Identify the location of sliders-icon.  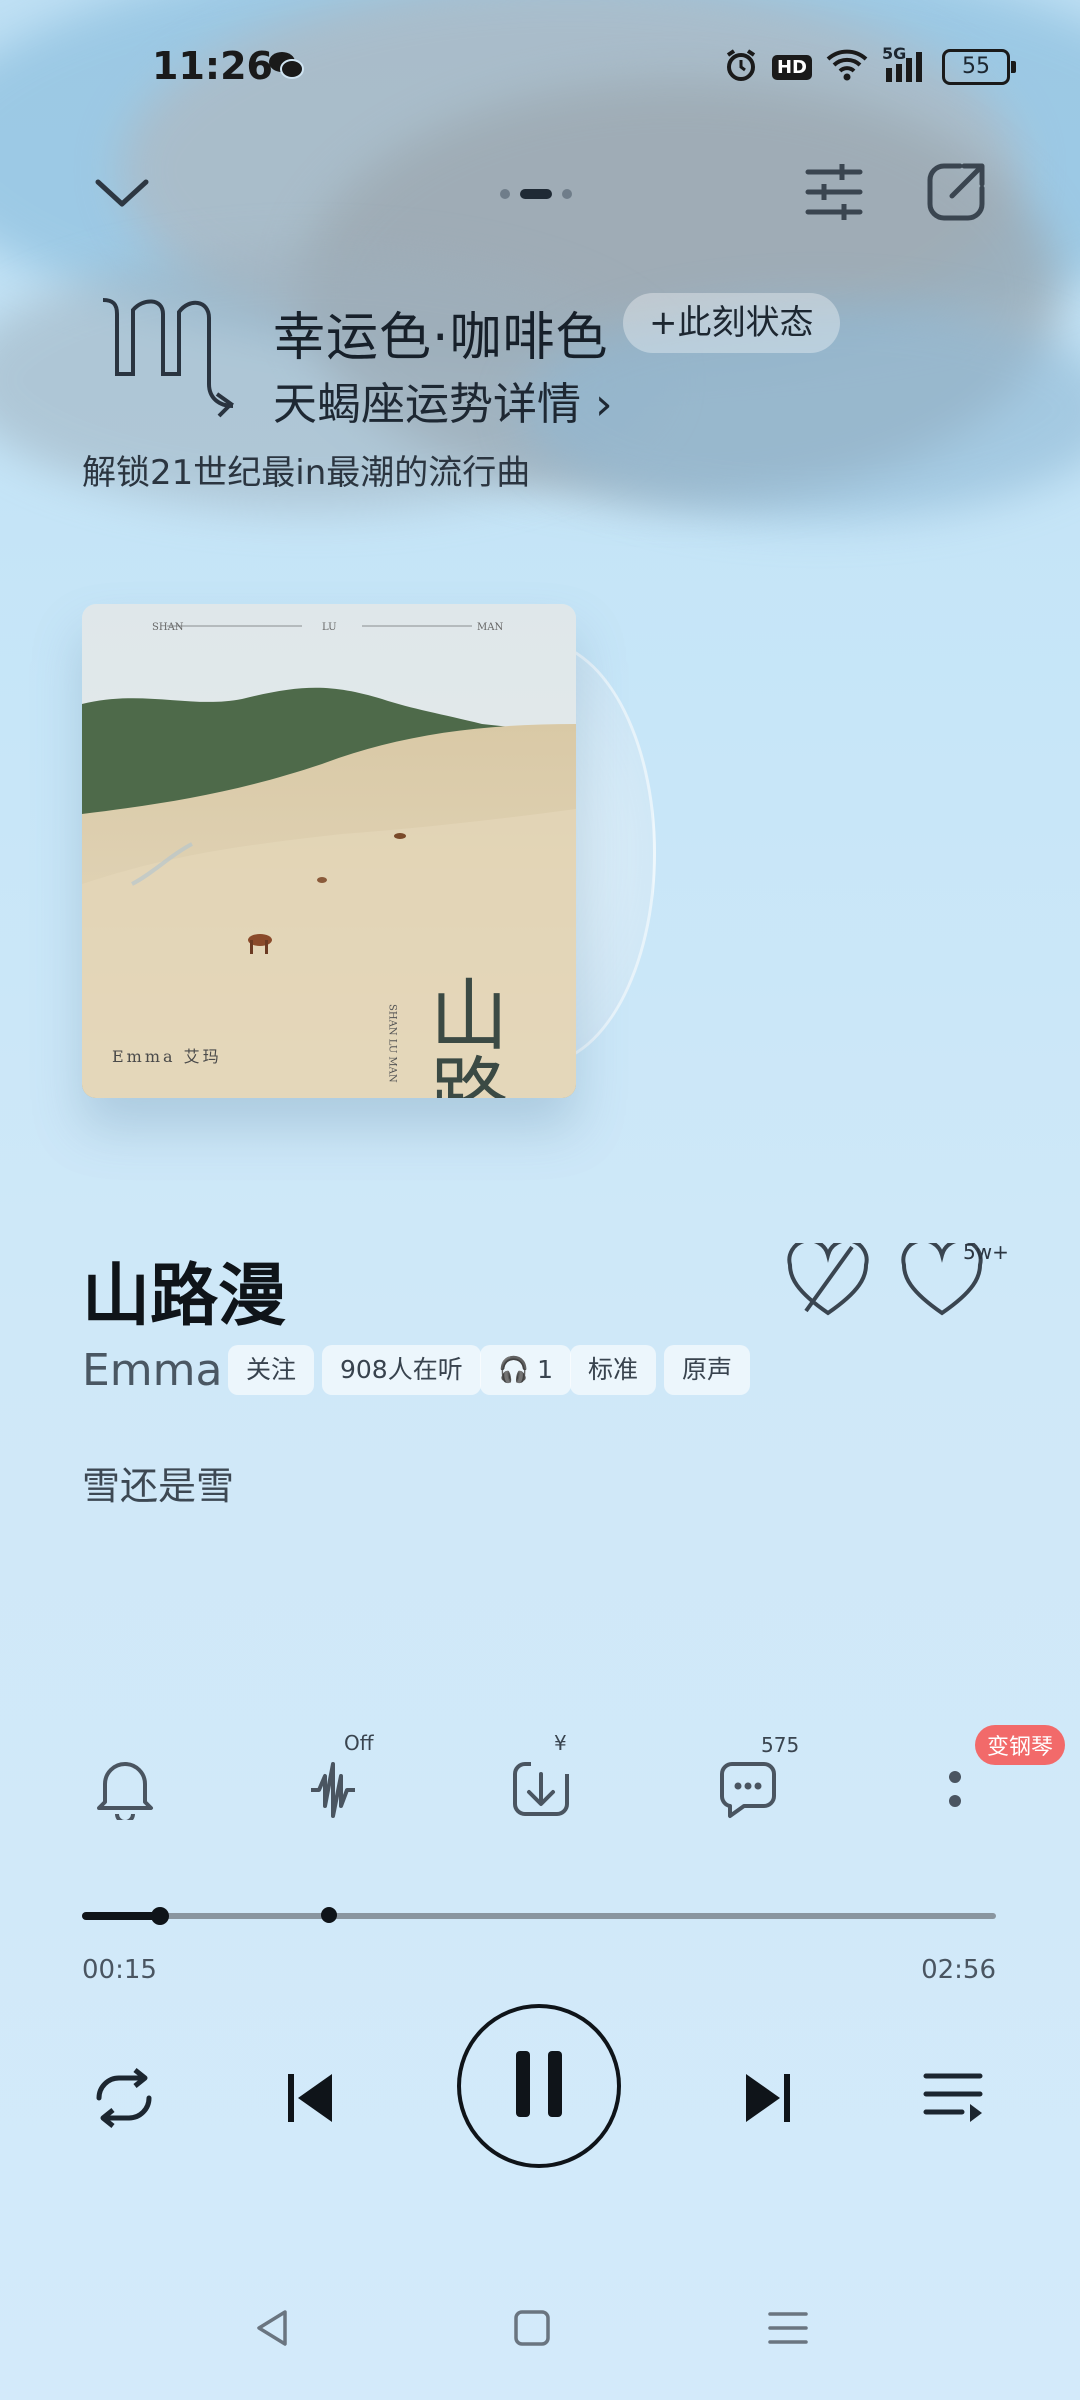
(834, 194).